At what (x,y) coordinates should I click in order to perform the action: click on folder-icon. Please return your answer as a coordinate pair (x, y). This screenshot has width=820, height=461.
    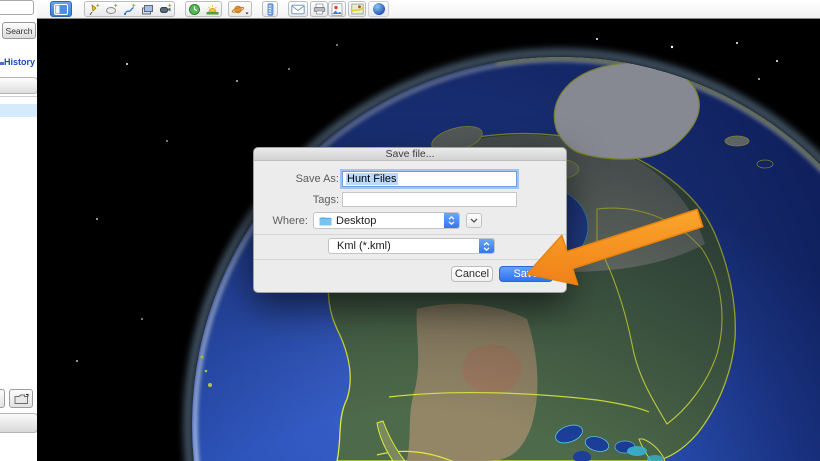
    Looking at the image, I should click on (21, 398).